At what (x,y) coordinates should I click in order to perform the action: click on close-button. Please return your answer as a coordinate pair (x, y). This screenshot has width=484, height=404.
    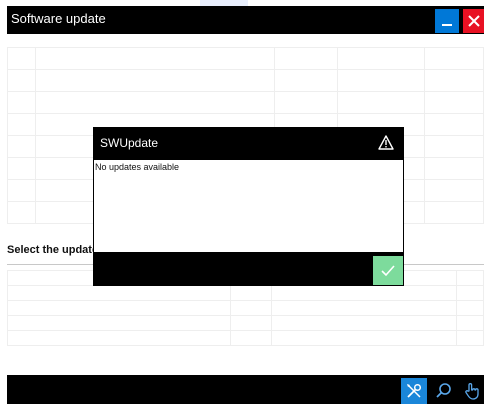
    Looking at the image, I should click on (473, 21).